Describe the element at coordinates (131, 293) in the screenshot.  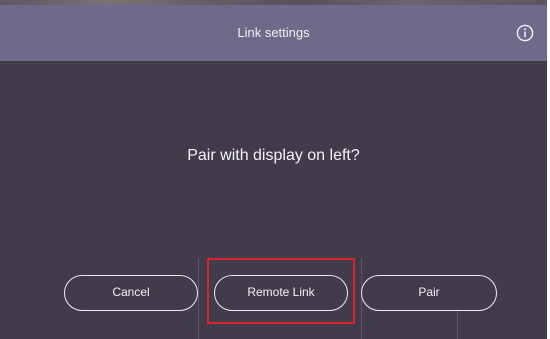
I see `cancel-button: Cancel` at that location.